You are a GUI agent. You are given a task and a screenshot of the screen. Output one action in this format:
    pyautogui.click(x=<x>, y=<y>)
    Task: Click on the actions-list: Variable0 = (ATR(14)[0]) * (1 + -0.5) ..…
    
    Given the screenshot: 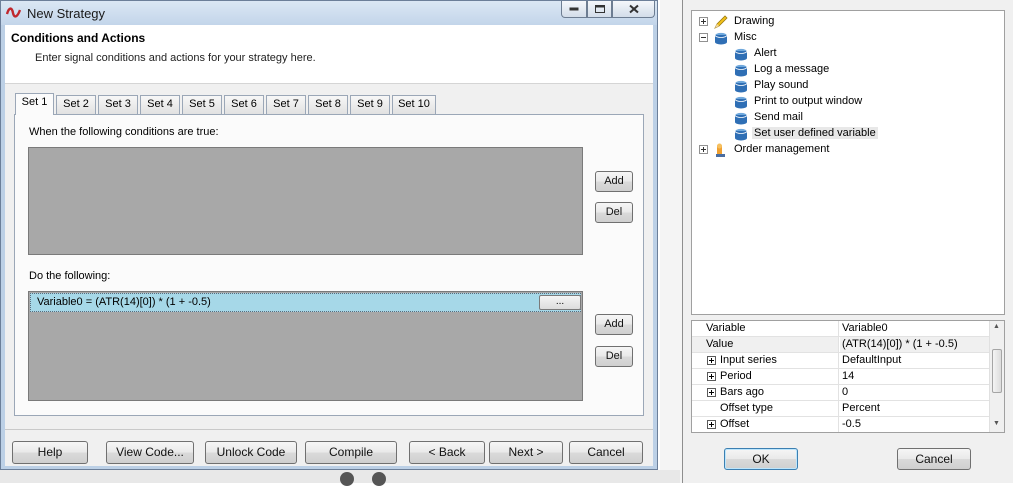 What is the action you would take?
    pyautogui.click(x=305, y=346)
    